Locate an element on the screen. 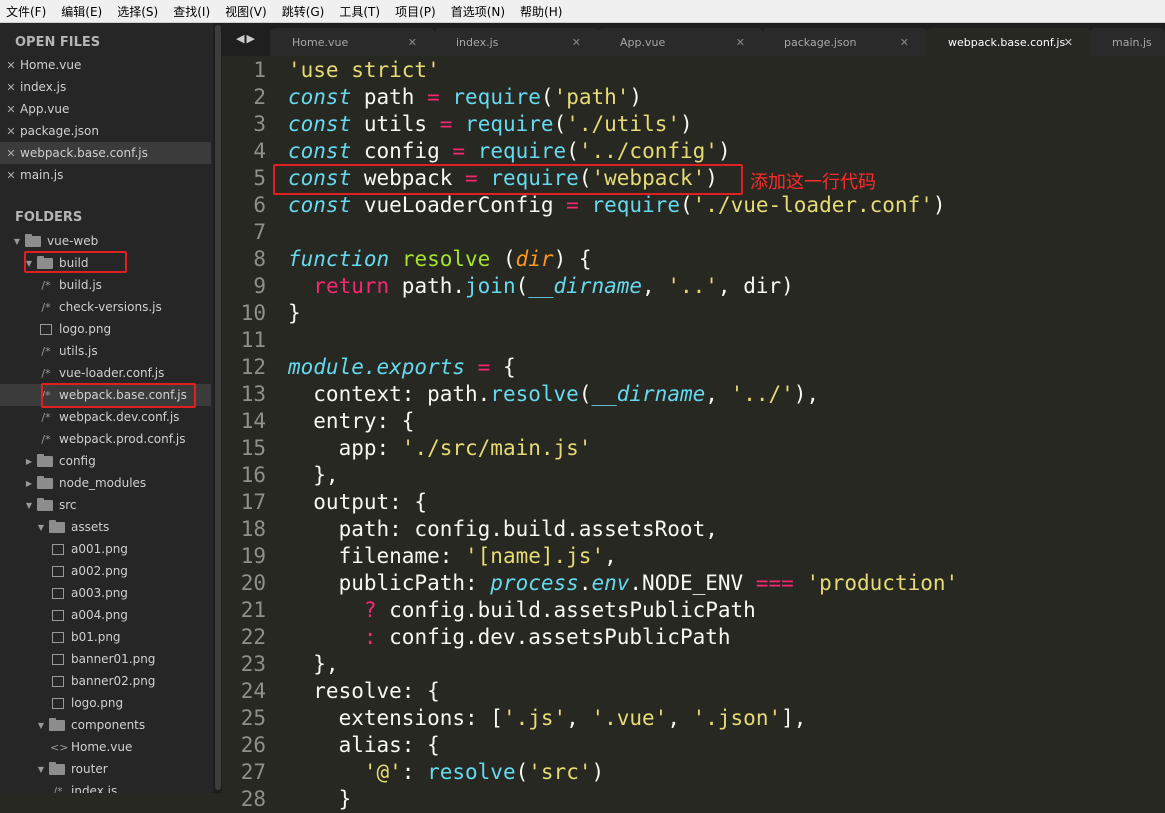 This screenshot has height=813, width=1165. tab-main-js: main.js is located at coordinates (1127, 42).